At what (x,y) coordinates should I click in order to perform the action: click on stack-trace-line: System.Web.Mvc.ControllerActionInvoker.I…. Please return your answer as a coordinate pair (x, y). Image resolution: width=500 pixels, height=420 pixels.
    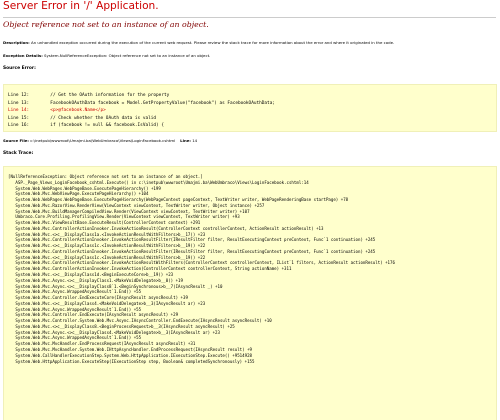
    Looking at the image, I should click on (192, 251).